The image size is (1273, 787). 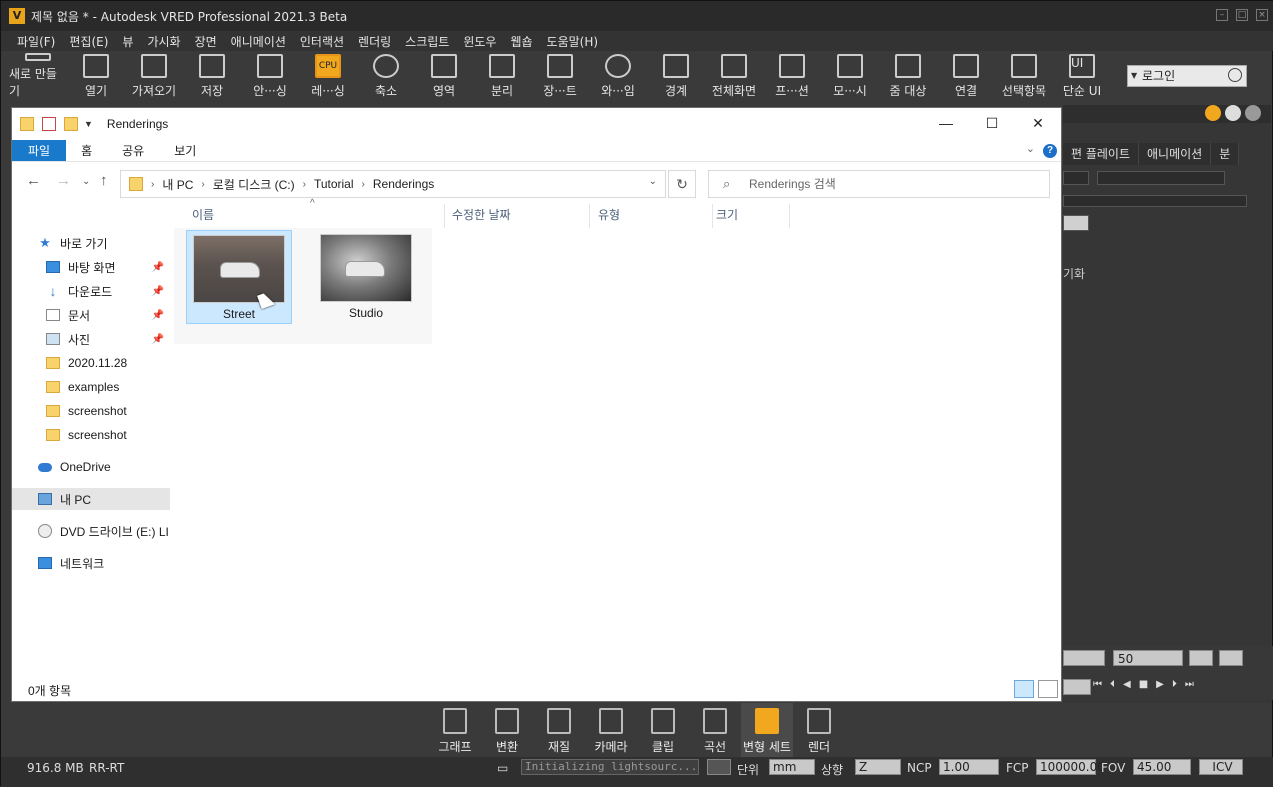 What do you see at coordinates (1174, 684) in the screenshot?
I see `next-key-icon: ⏵` at bounding box center [1174, 684].